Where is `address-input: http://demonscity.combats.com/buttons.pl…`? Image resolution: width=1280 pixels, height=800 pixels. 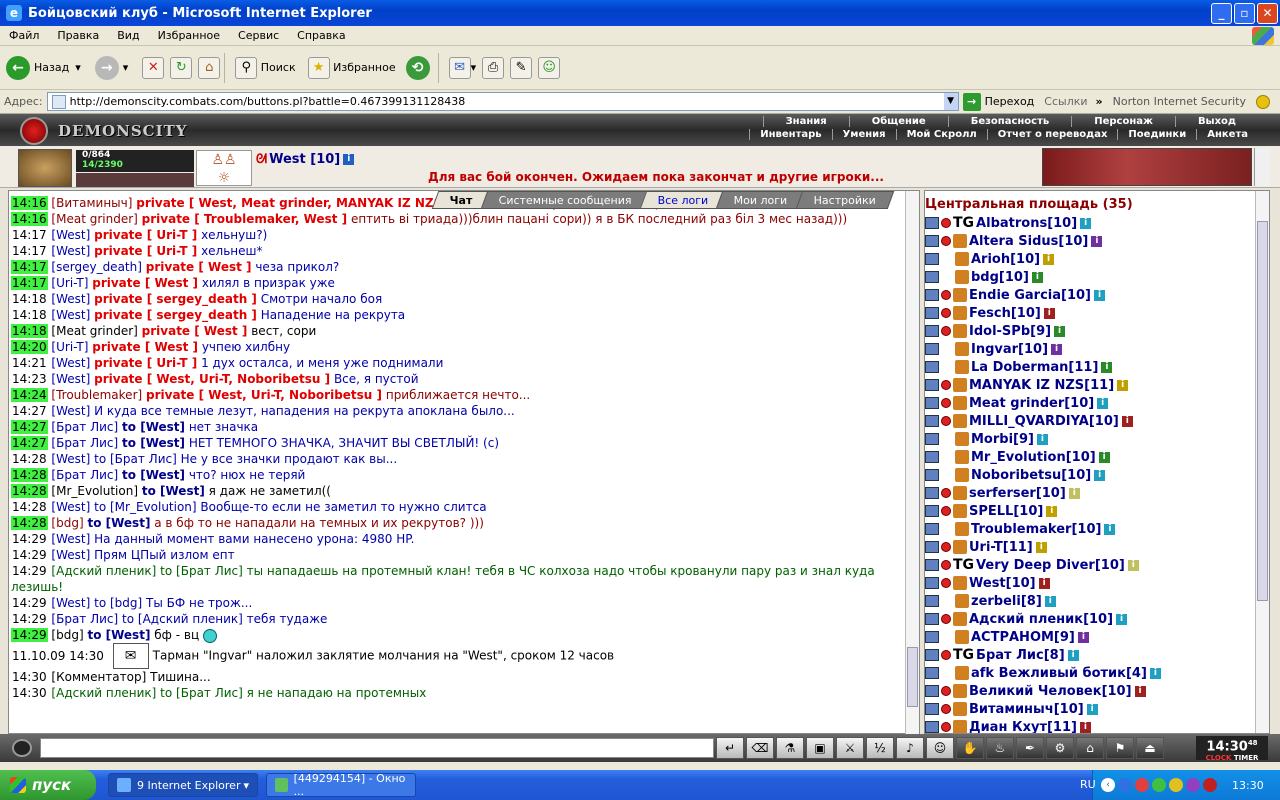 address-input: http://demonscity.combats.com/buttons.pl… is located at coordinates (502, 101).